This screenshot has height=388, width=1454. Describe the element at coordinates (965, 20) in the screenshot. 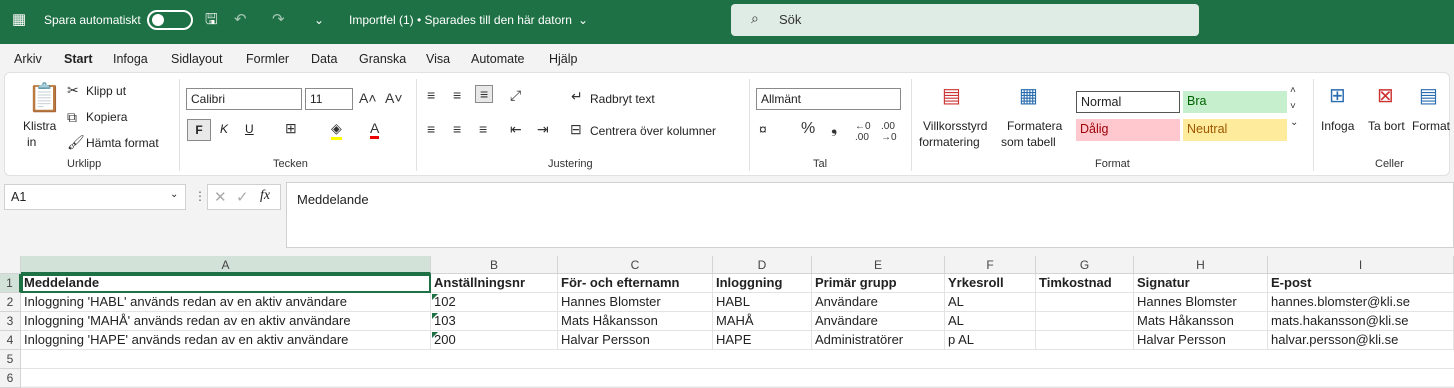

I see `search-box: ⌕ Sök` at that location.